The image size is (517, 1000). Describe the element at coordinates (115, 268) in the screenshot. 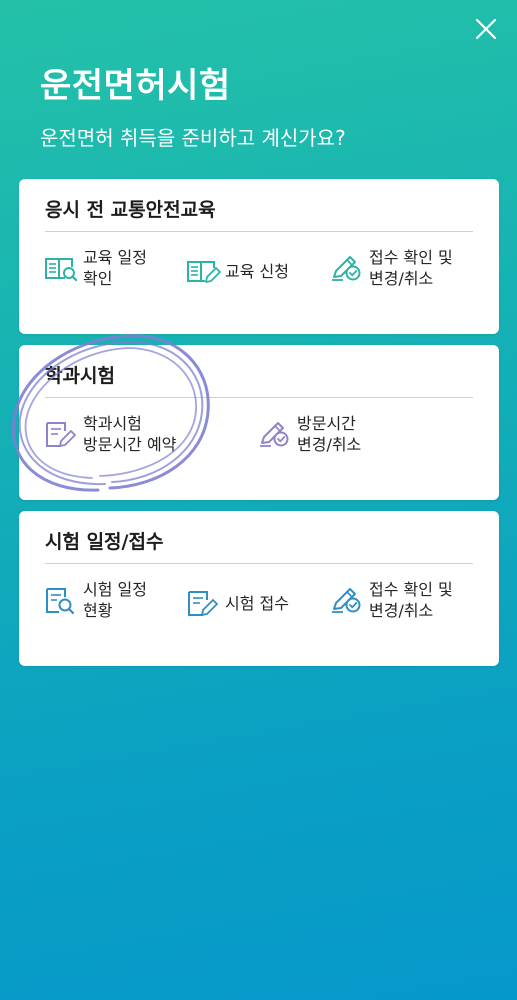

I see `education-schedule-label: 교육 일정 확인` at that location.